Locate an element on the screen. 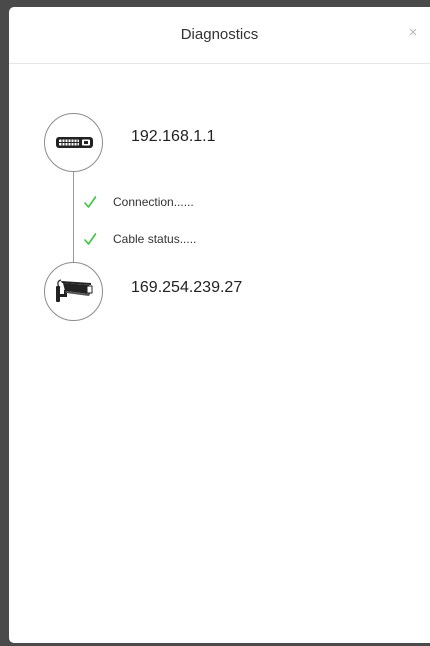 Image resolution: width=430 pixels, height=646 pixels. connection-line is located at coordinates (73, 217).